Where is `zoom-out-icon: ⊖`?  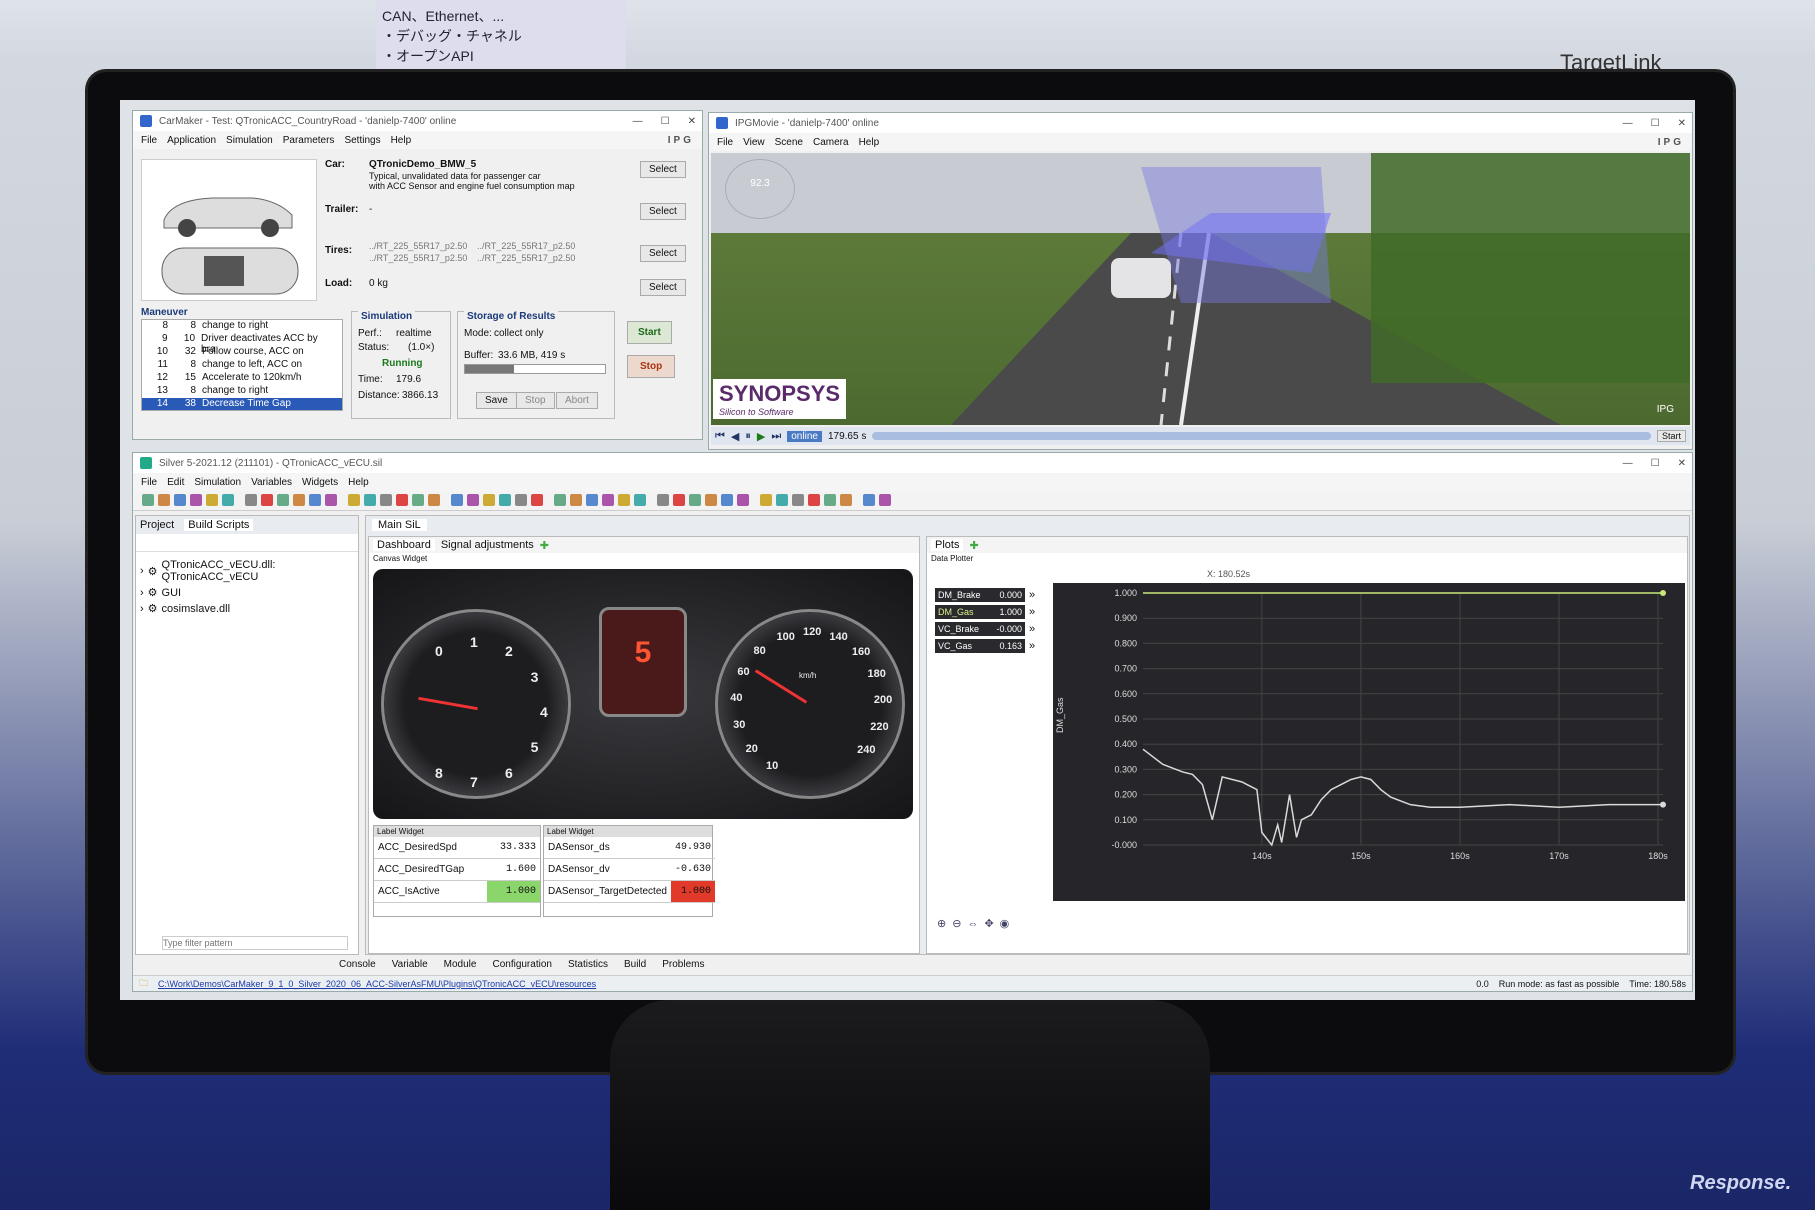
zoom-out-icon: ⊖ is located at coordinates (959, 924).